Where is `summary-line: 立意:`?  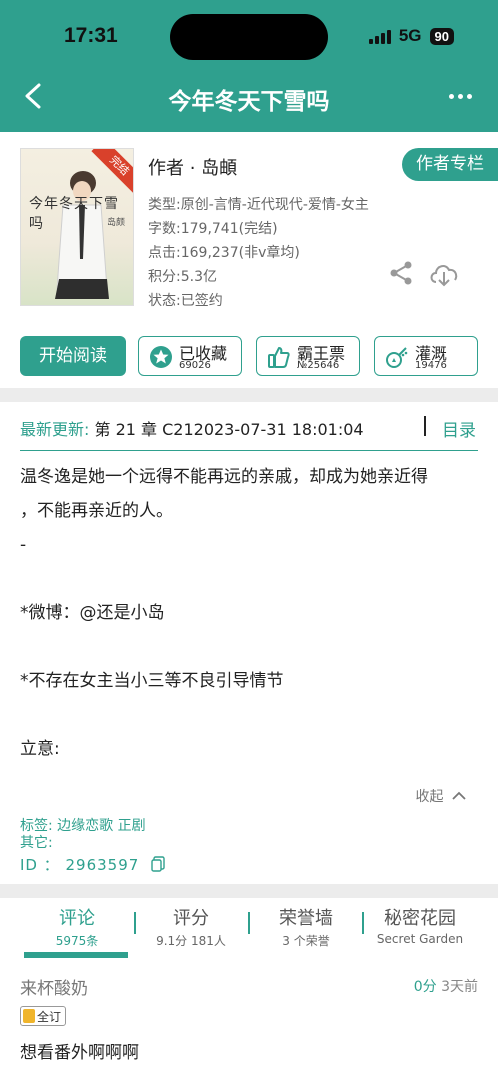 summary-line: 立意: is located at coordinates (40, 749).